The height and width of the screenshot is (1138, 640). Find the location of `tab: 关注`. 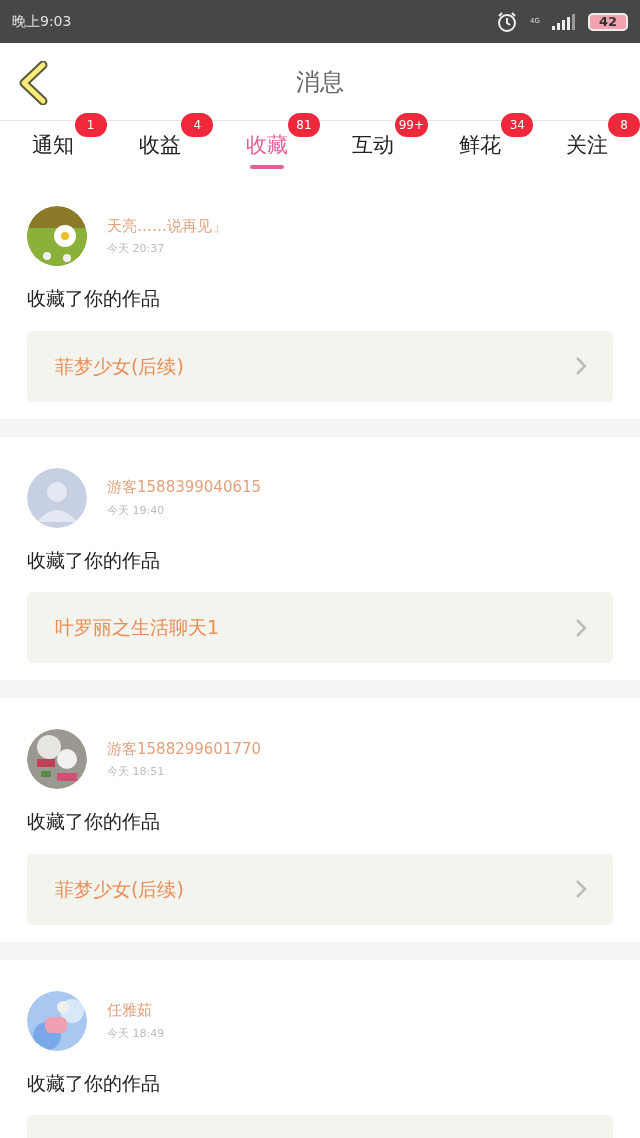

tab: 关注 is located at coordinates (586, 145).